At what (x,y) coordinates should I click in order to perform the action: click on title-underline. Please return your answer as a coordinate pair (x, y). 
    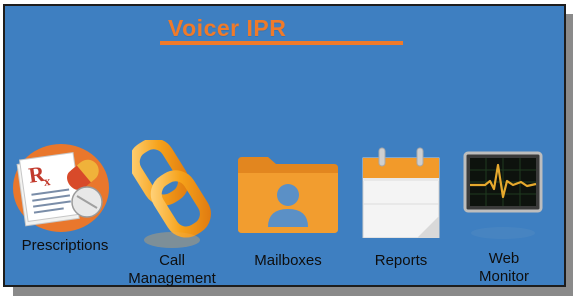
    Looking at the image, I should click on (281, 43).